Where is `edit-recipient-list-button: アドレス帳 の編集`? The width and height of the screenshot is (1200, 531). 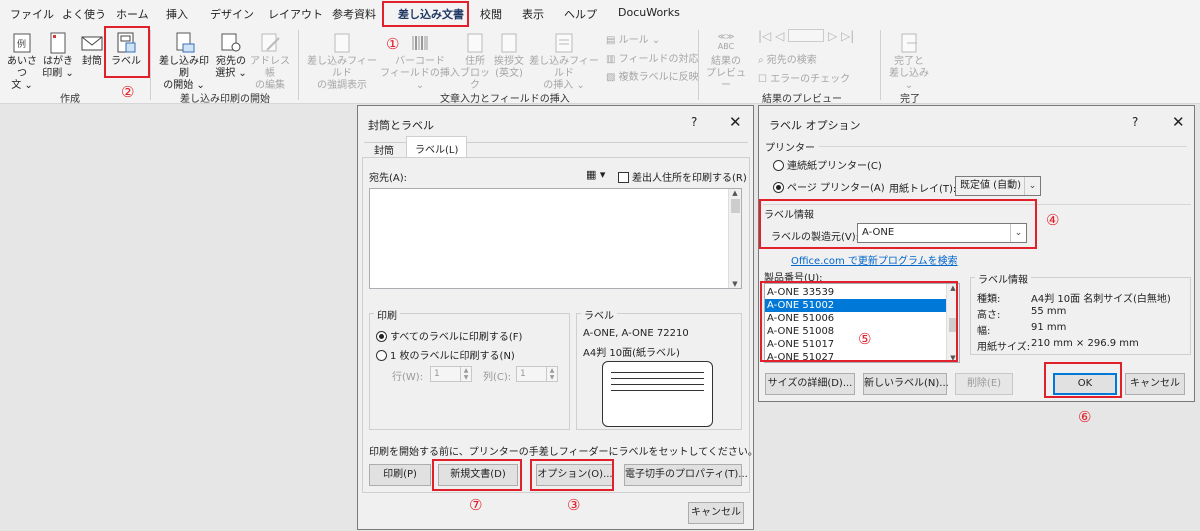
edit-recipient-list-button: アドレス帳 の編集 is located at coordinates (270, 62).